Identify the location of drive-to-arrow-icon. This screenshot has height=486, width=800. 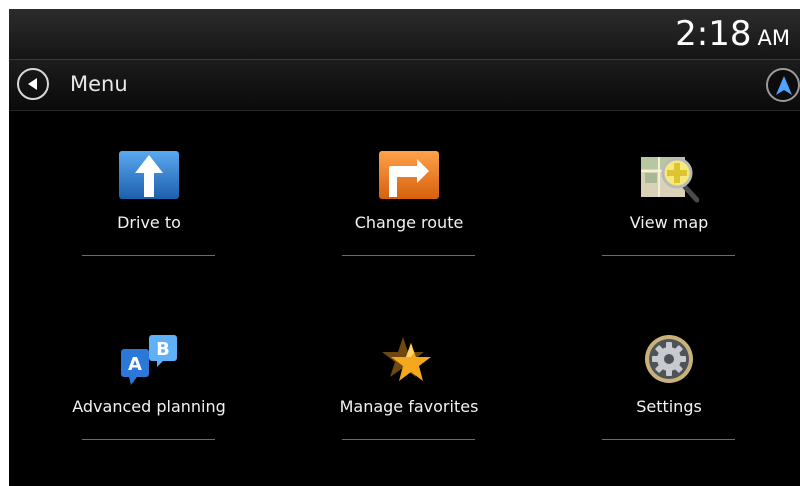
(149, 175).